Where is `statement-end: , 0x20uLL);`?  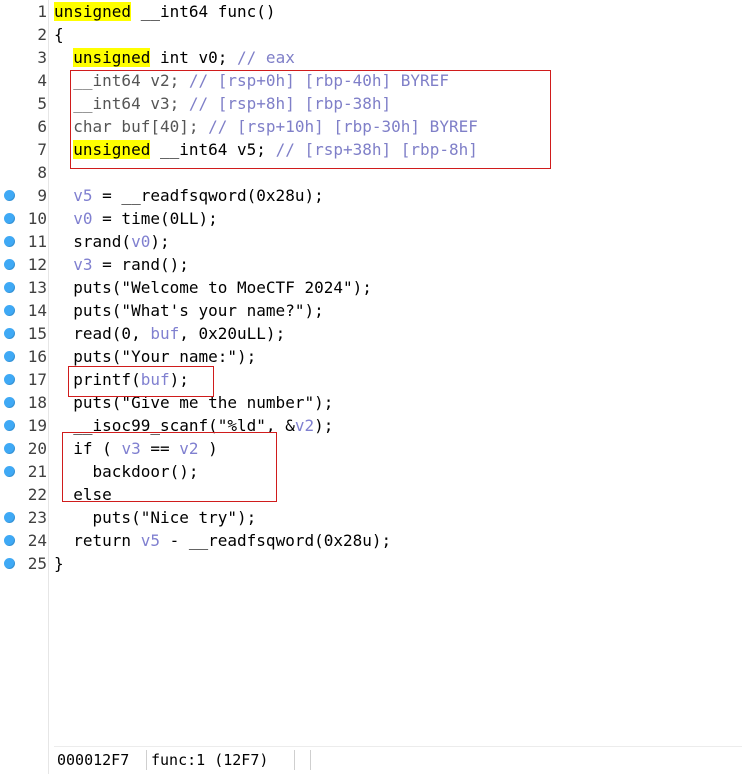 statement-end: , 0x20uLL); is located at coordinates (232, 333).